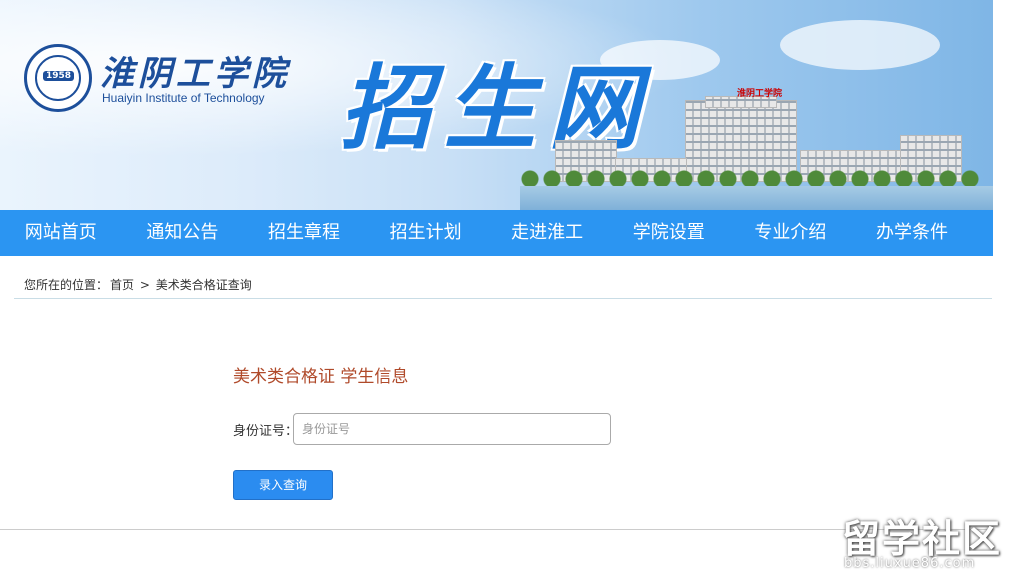  I want to click on nav-item-majors: 专业介绍, so click(791, 233).